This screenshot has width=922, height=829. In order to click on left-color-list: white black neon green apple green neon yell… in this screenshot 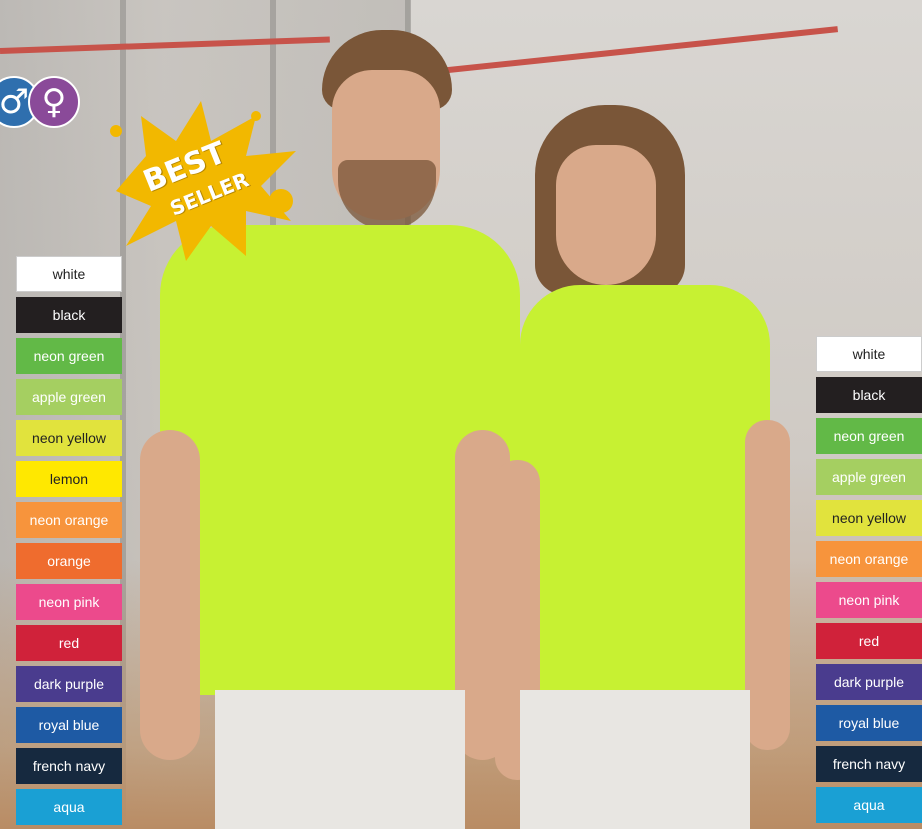, I will do `click(69, 540)`.